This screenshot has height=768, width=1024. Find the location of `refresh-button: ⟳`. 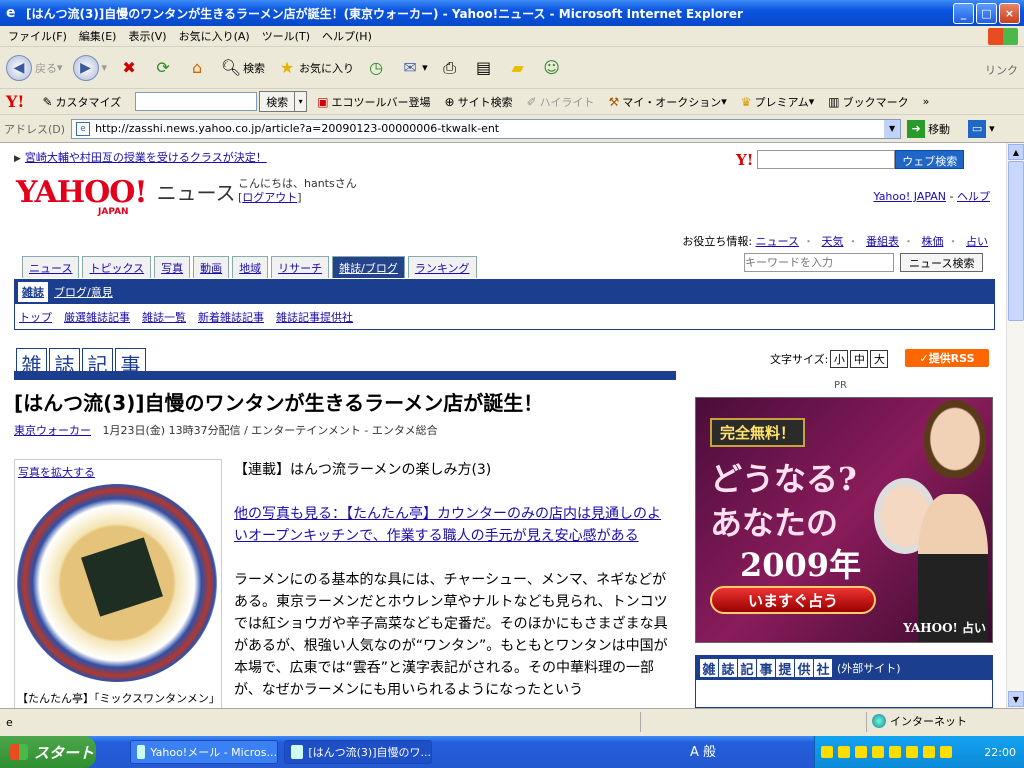

refresh-button: ⟳ is located at coordinates (163, 68).